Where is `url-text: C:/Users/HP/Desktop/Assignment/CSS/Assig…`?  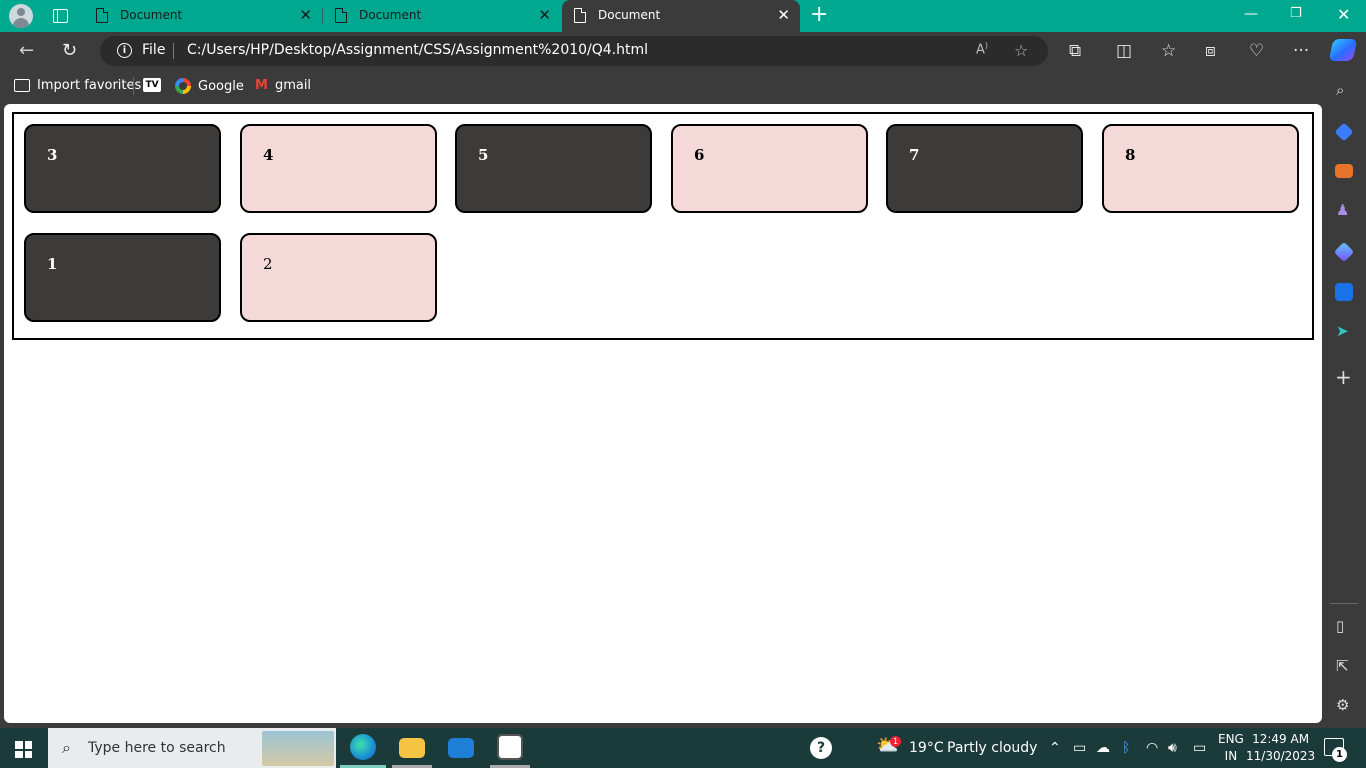
url-text: C:/Users/HP/Desktop/Assignment/CSS/Assig… is located at coordinates (417, 50).